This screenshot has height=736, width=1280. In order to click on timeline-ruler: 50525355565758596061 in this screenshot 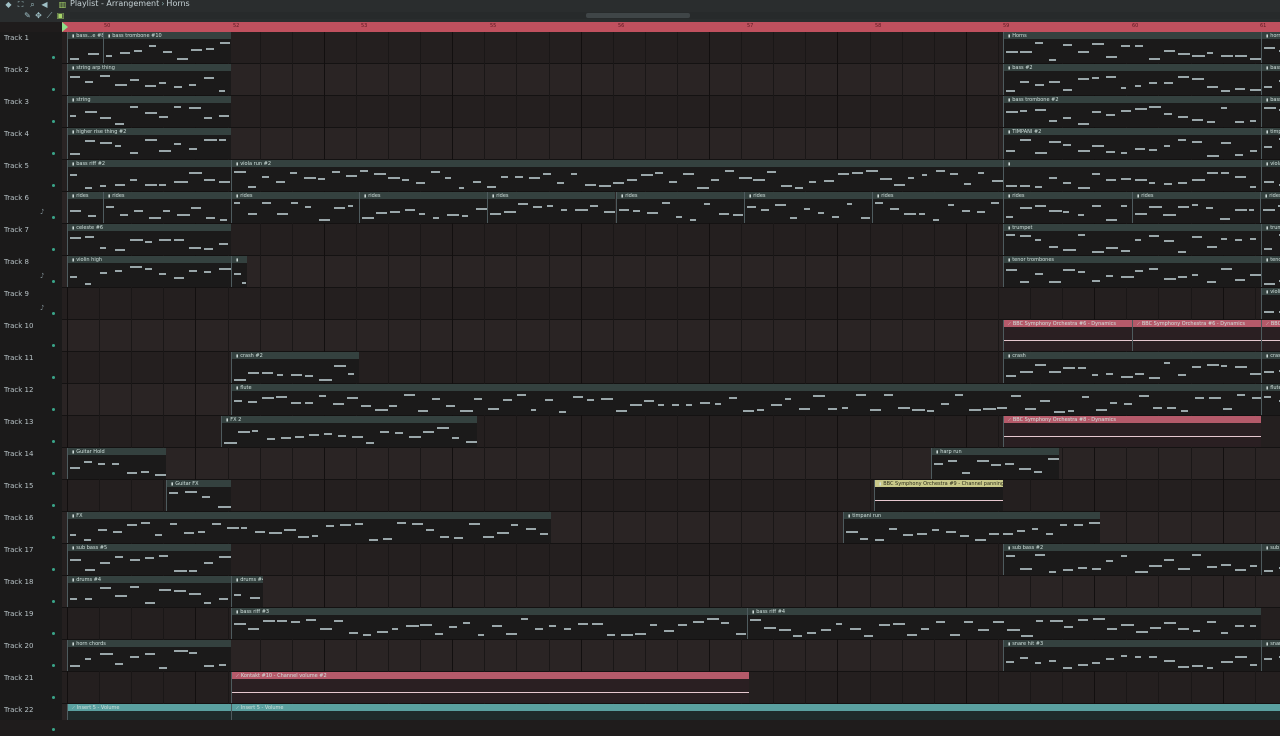, I will do `click(671, 27)`.